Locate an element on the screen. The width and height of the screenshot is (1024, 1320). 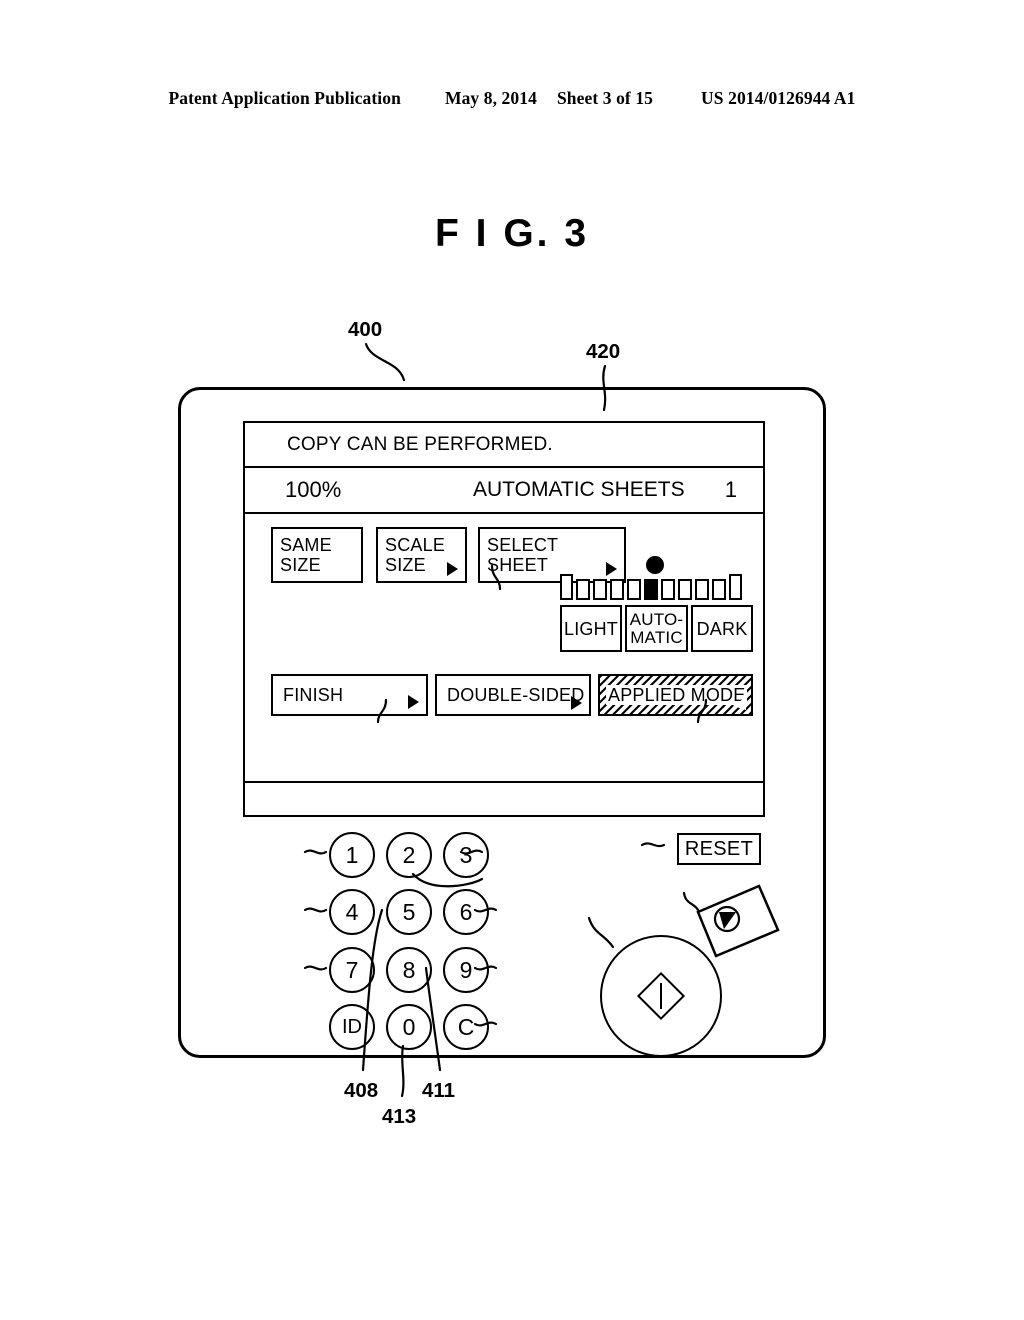
scale-size-button: SCALE SIZE is located at coordinates (421, 555).